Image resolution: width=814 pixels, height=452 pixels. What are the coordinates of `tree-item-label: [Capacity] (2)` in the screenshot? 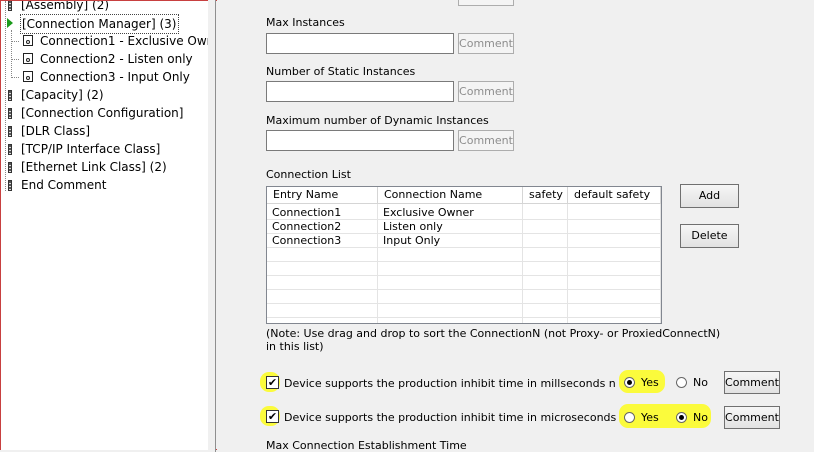 It's located at (62, 95).